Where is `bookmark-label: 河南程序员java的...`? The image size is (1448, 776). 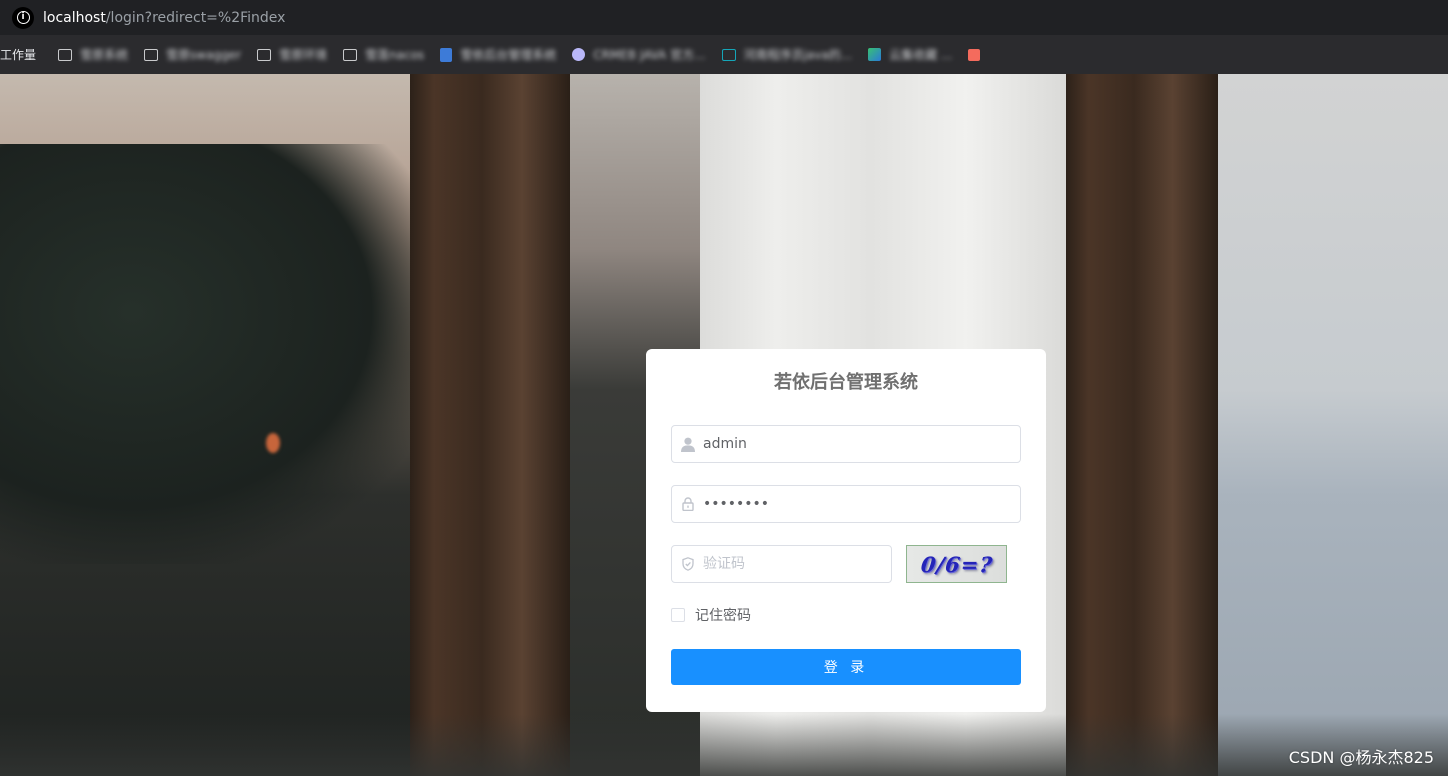 bookmark-label: 河南程序员java的... is located at coordinates (798, 55).